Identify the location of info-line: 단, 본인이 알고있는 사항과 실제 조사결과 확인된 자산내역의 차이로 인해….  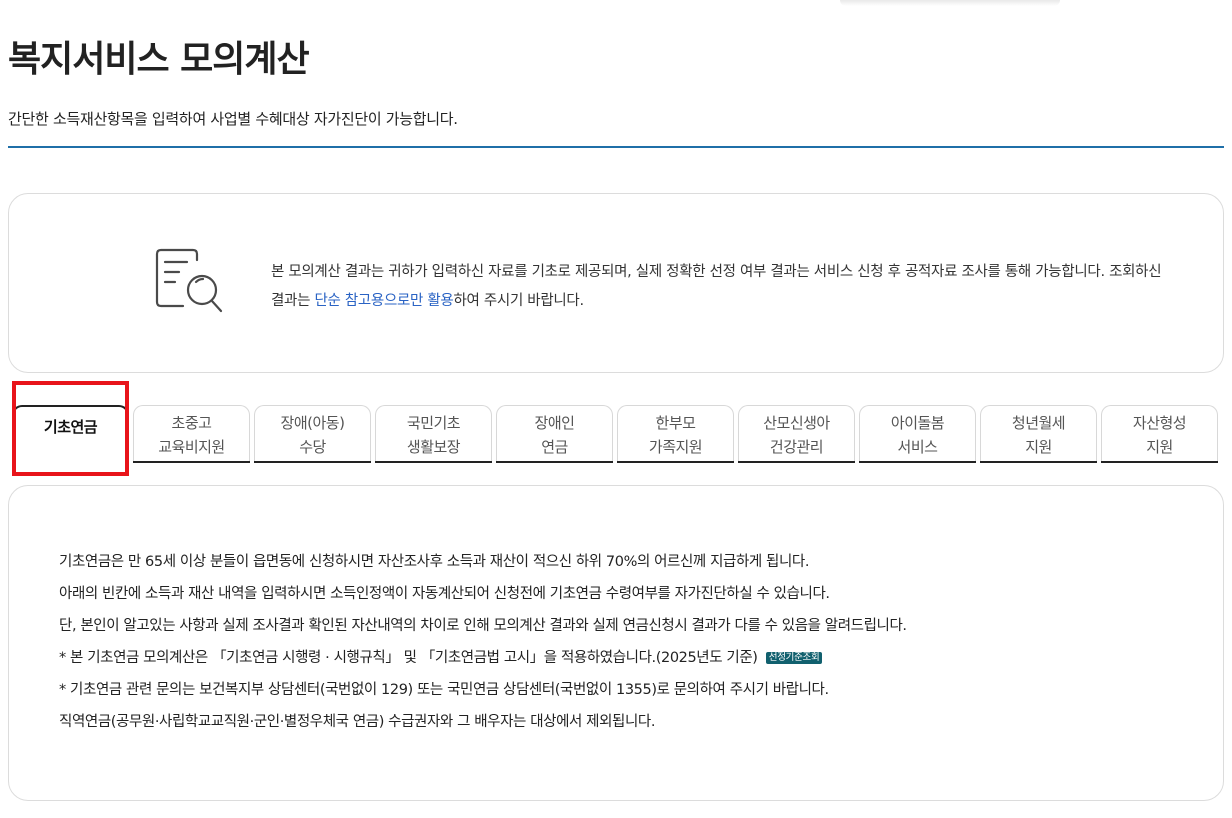
(483, 626).